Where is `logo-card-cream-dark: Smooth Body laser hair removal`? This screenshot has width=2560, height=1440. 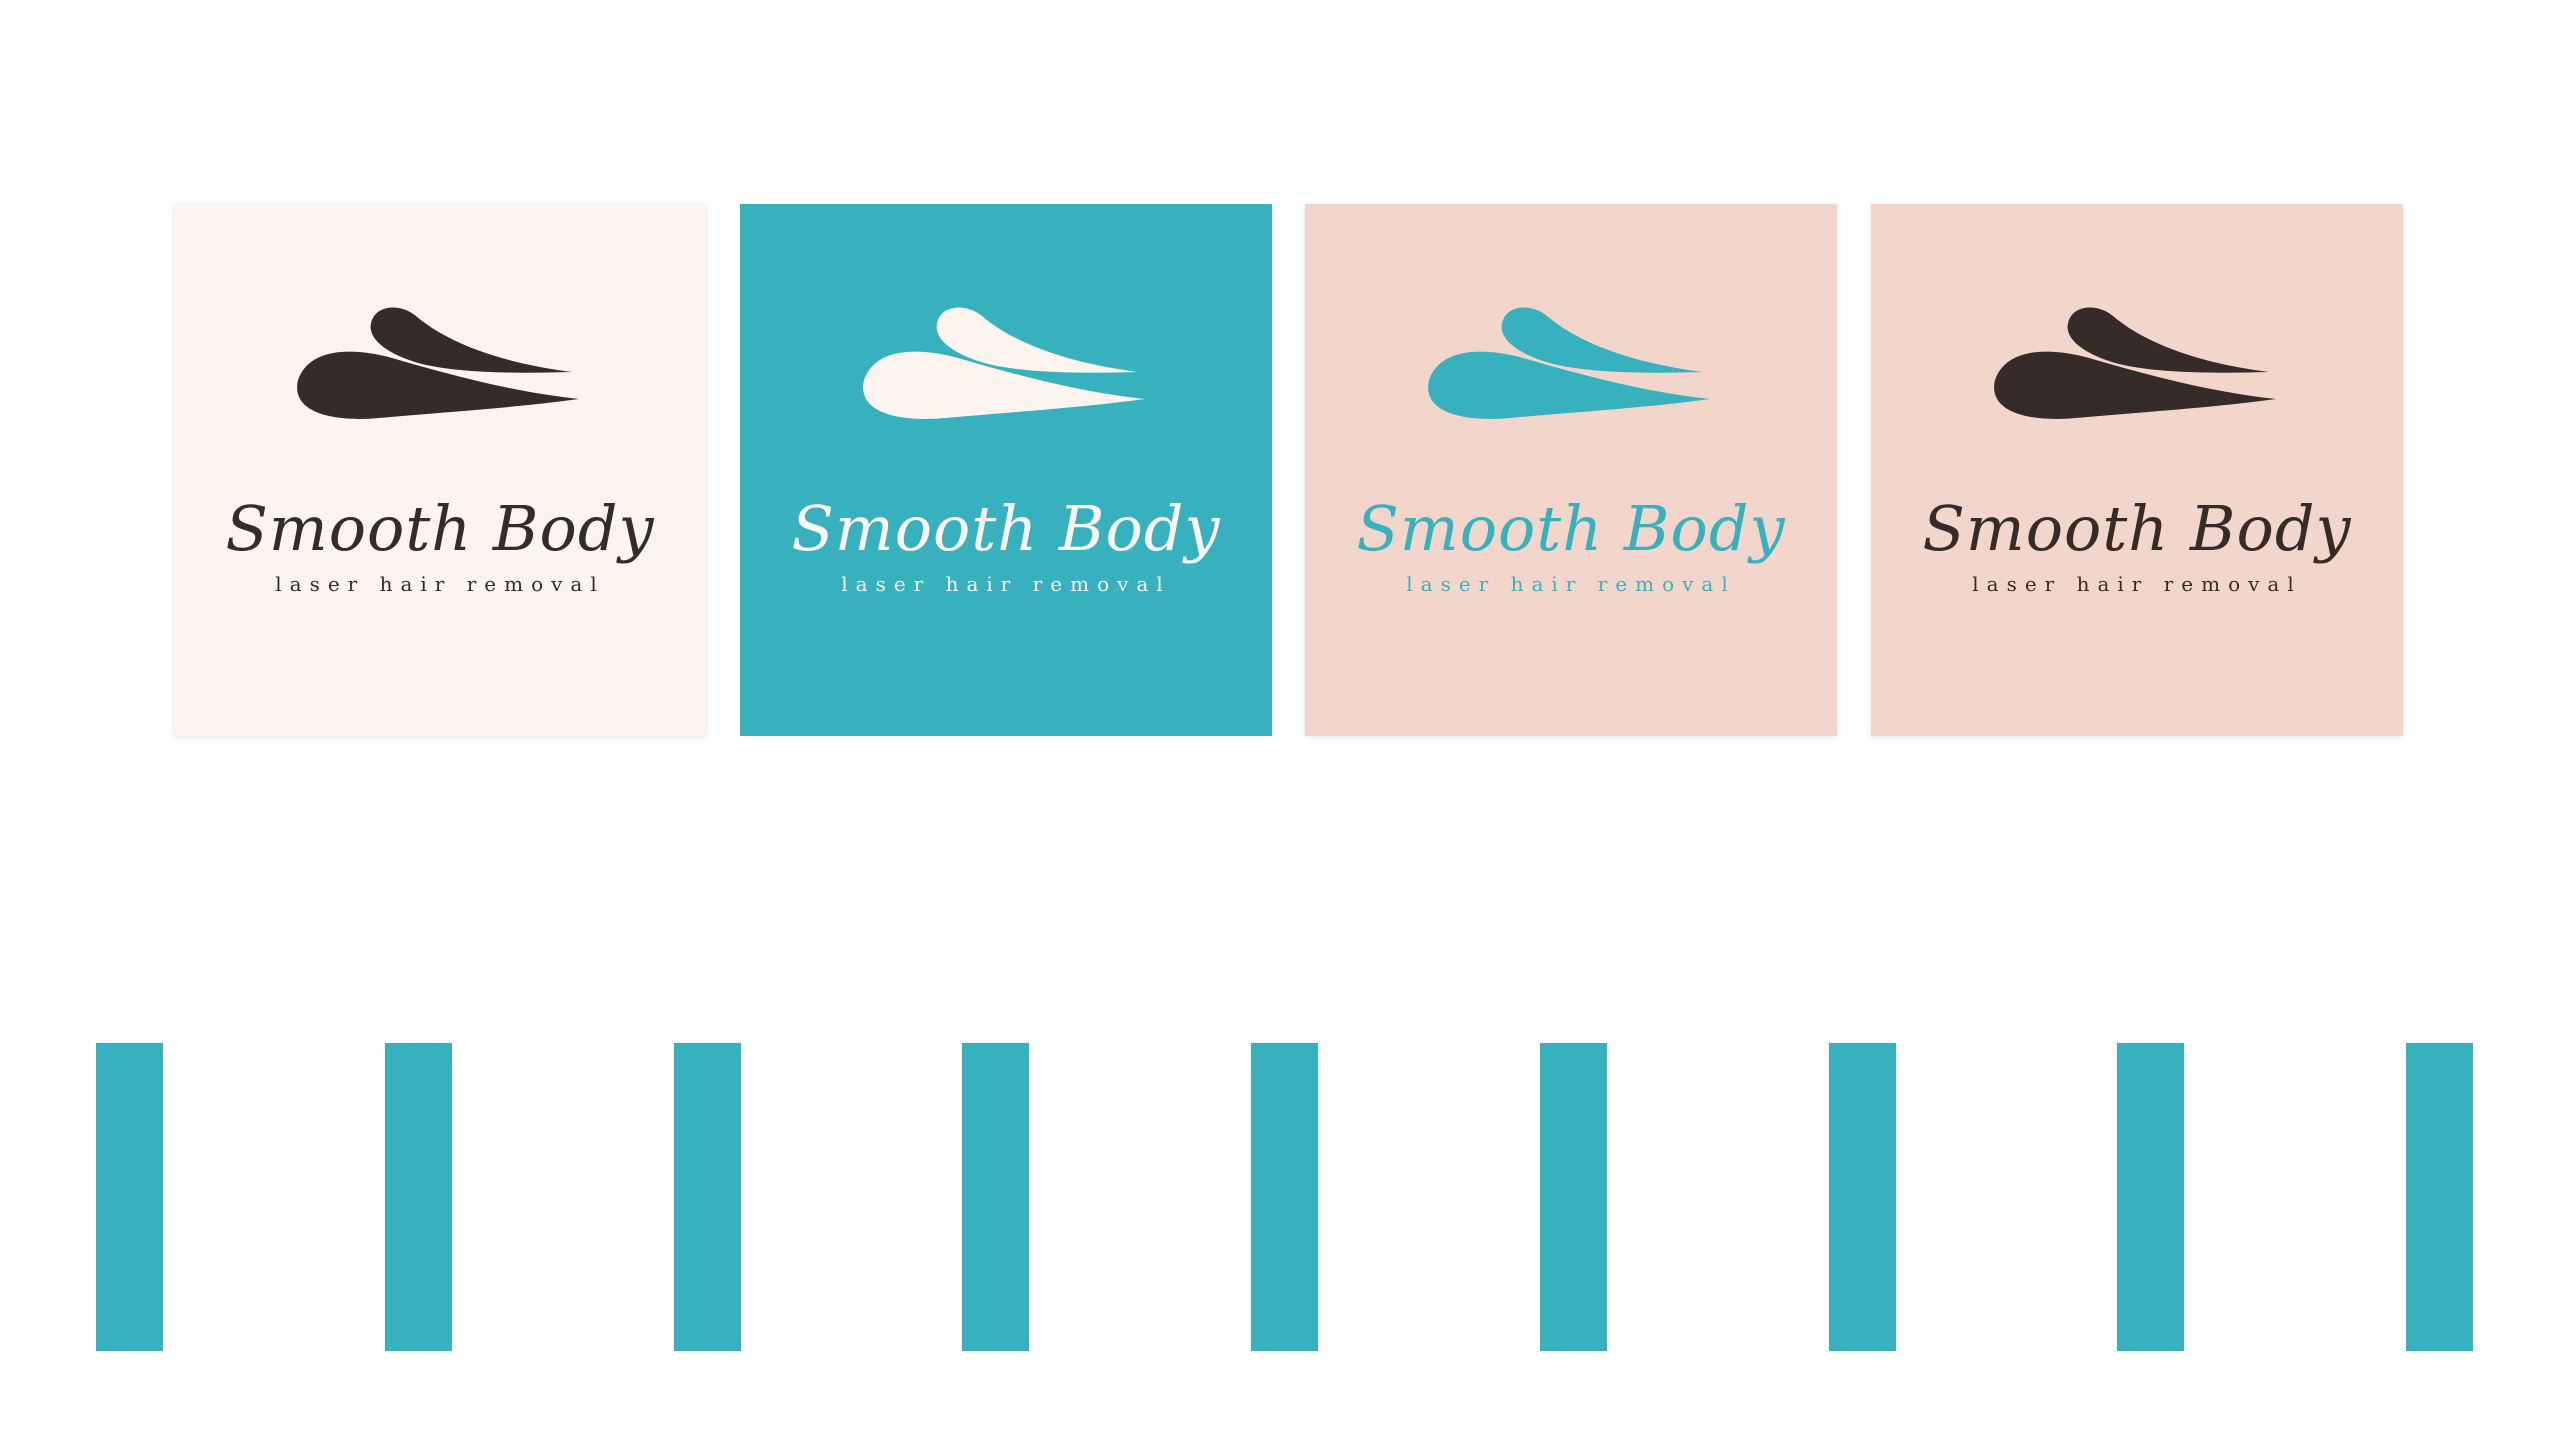
logo-card-cream-dark: Smooth Body laser hair removal is located at coordinates (440, 470).